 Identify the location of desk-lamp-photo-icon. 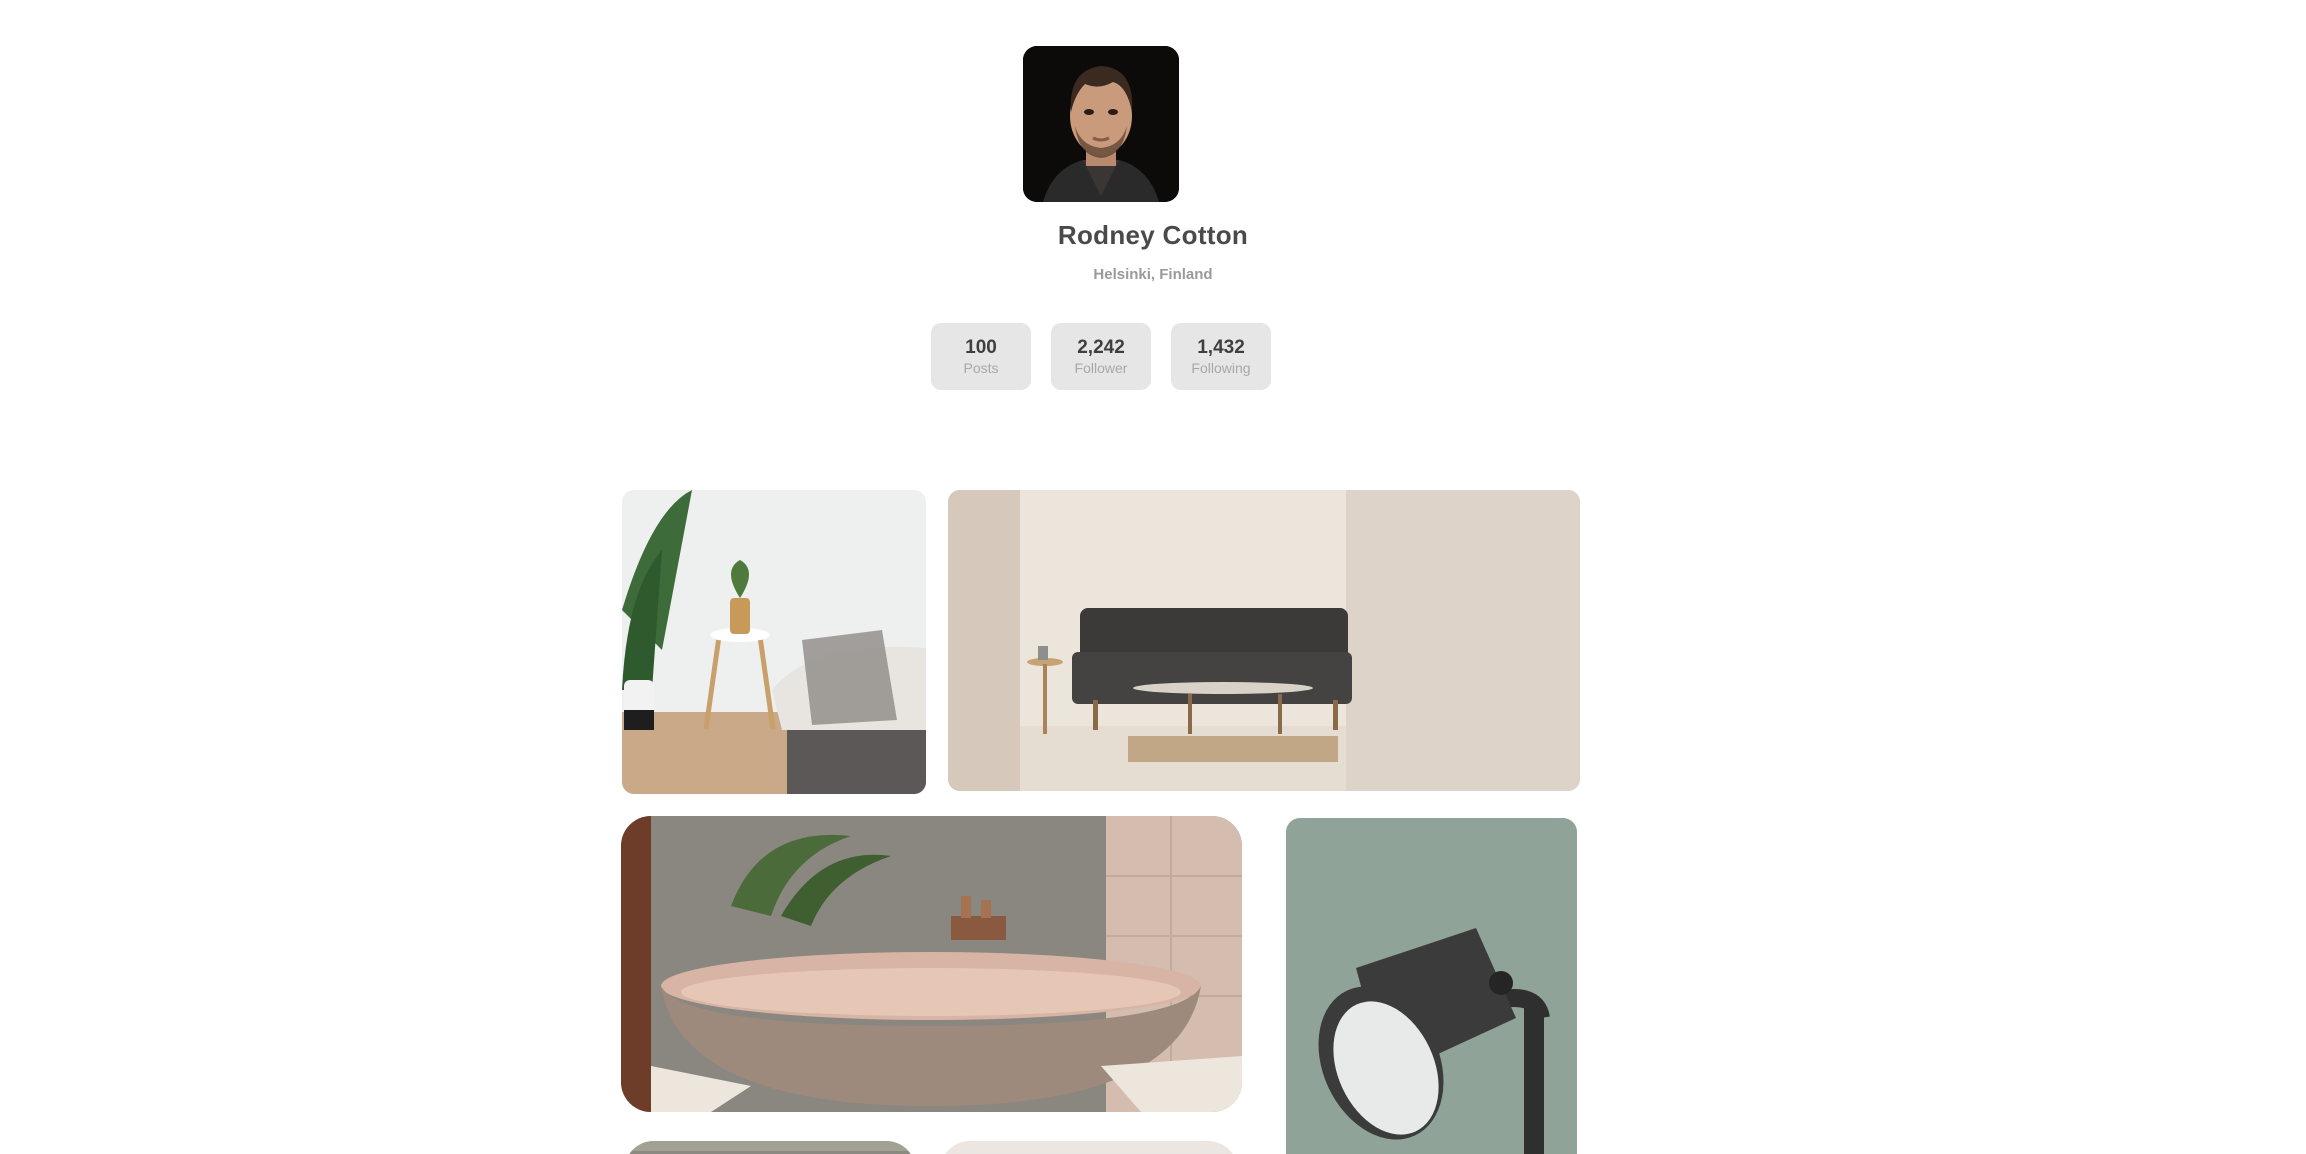
(1431, 986).